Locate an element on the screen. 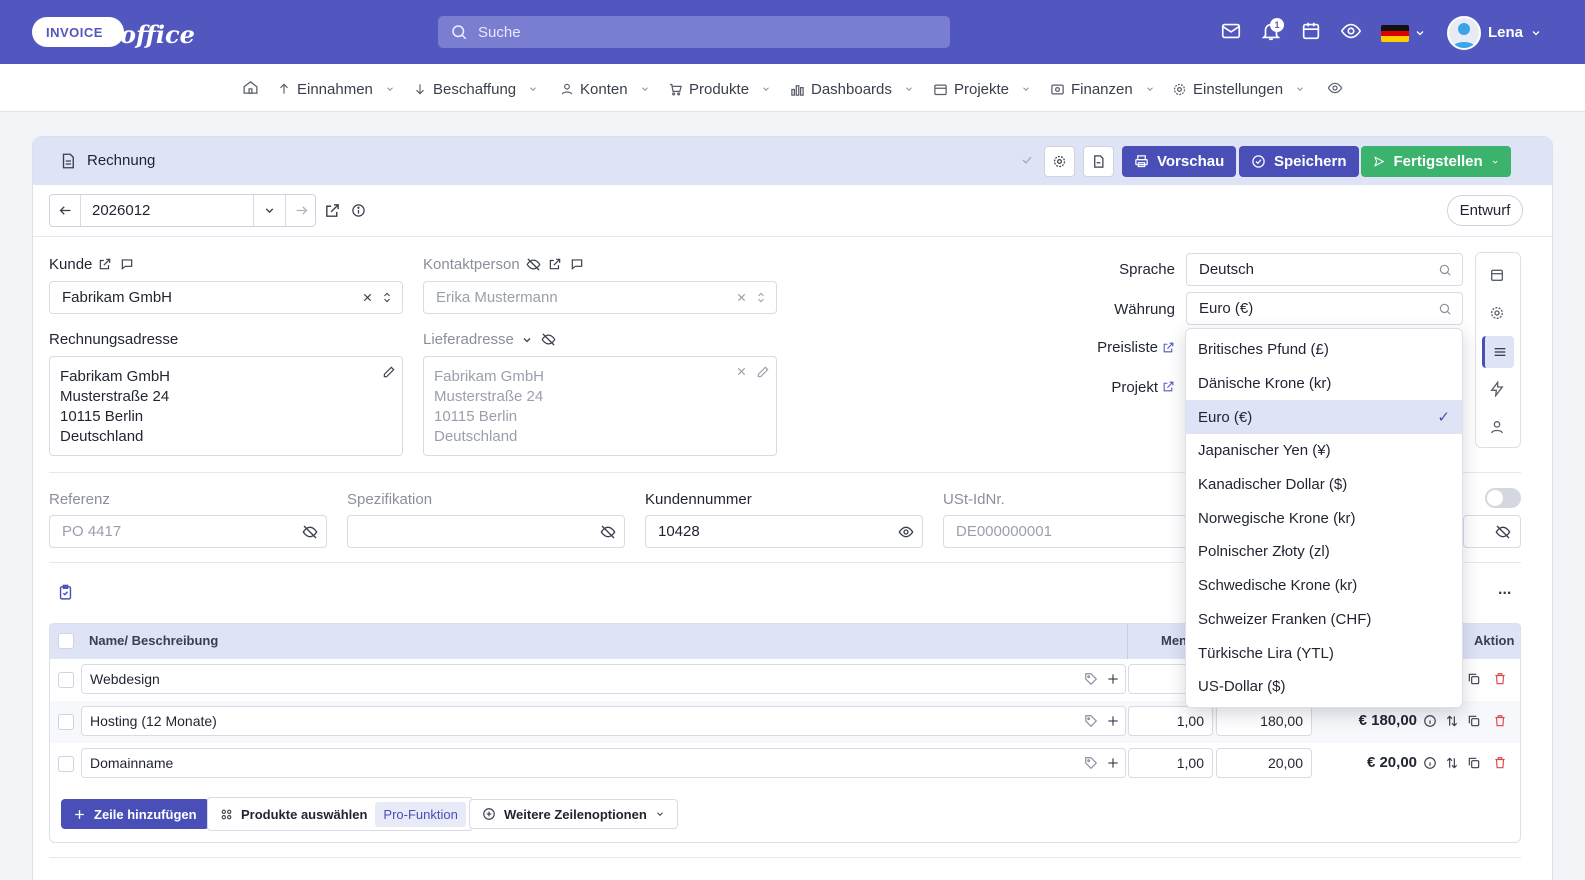 This screenshot has width=1585, height=880. nav-item-dashboards: Dashboards is located at coordinates (852, 89).